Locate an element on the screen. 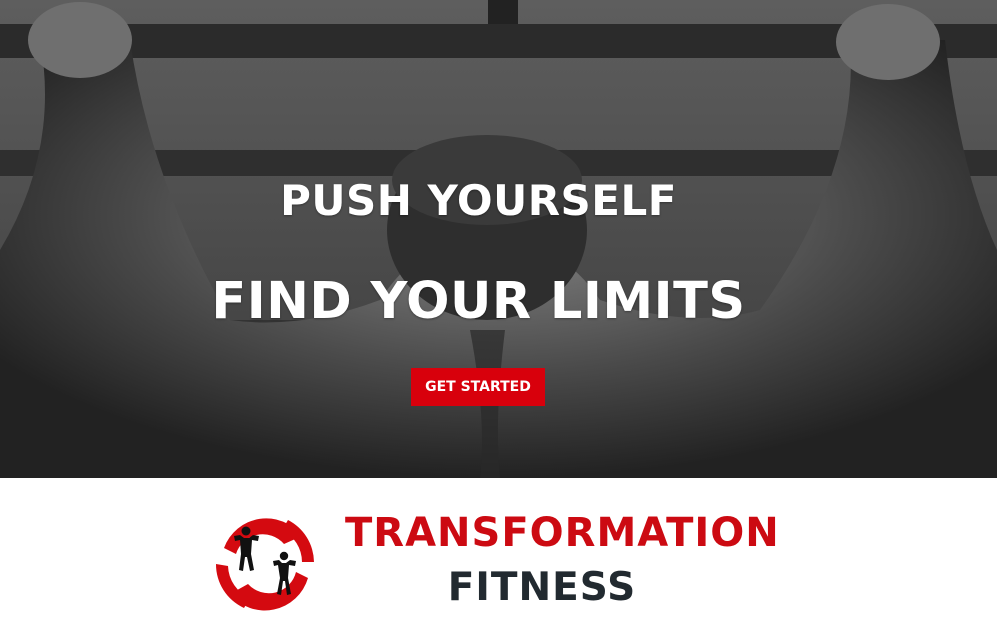  brand-name-line-2: FITNESS is located at coordinates (542, 587).